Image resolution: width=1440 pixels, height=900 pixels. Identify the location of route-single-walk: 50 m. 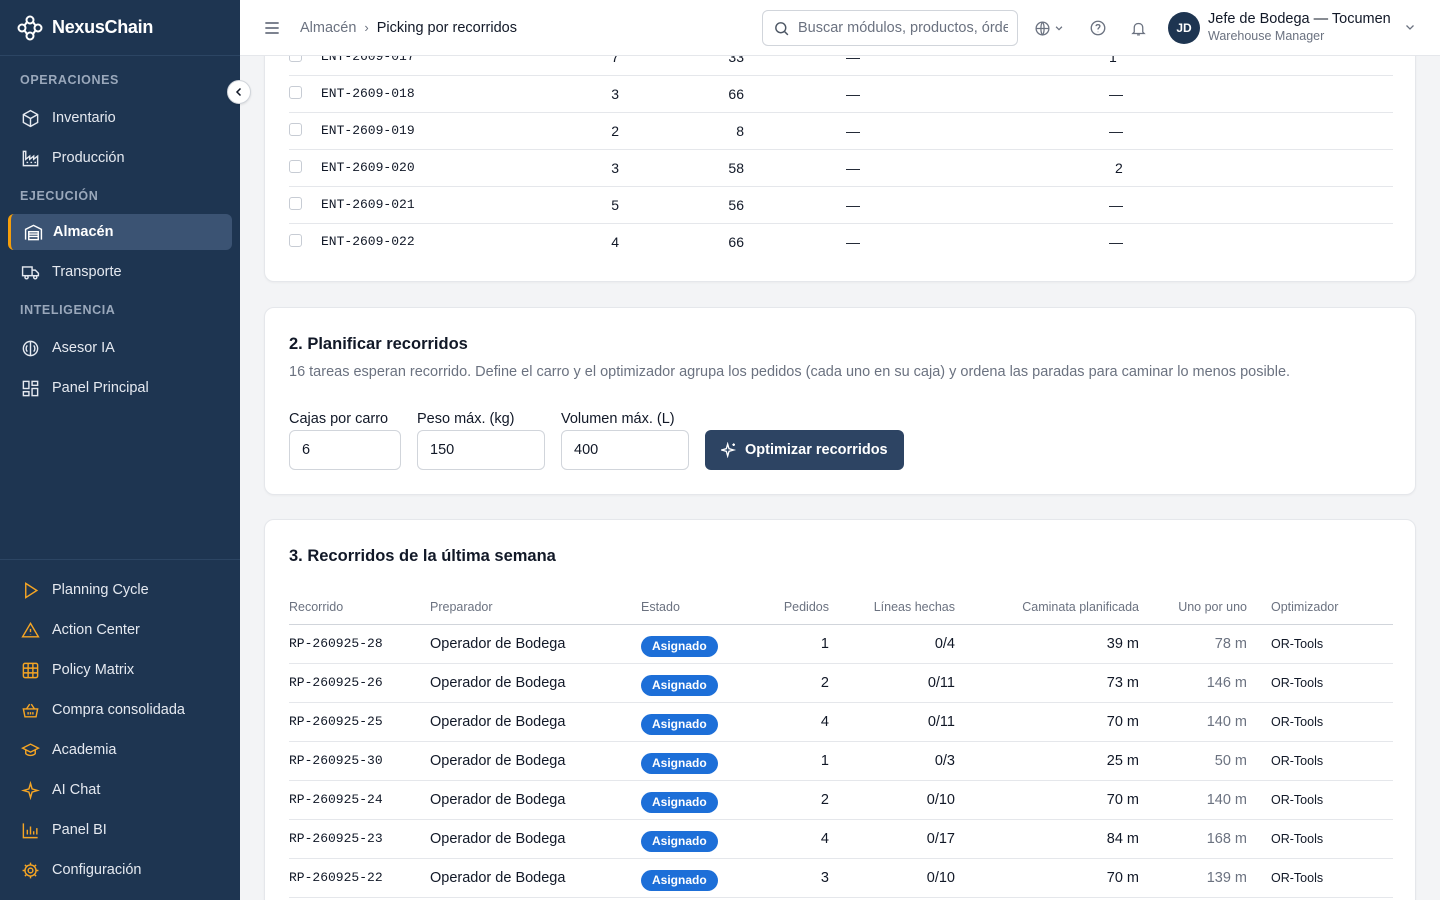
(1230, 761).